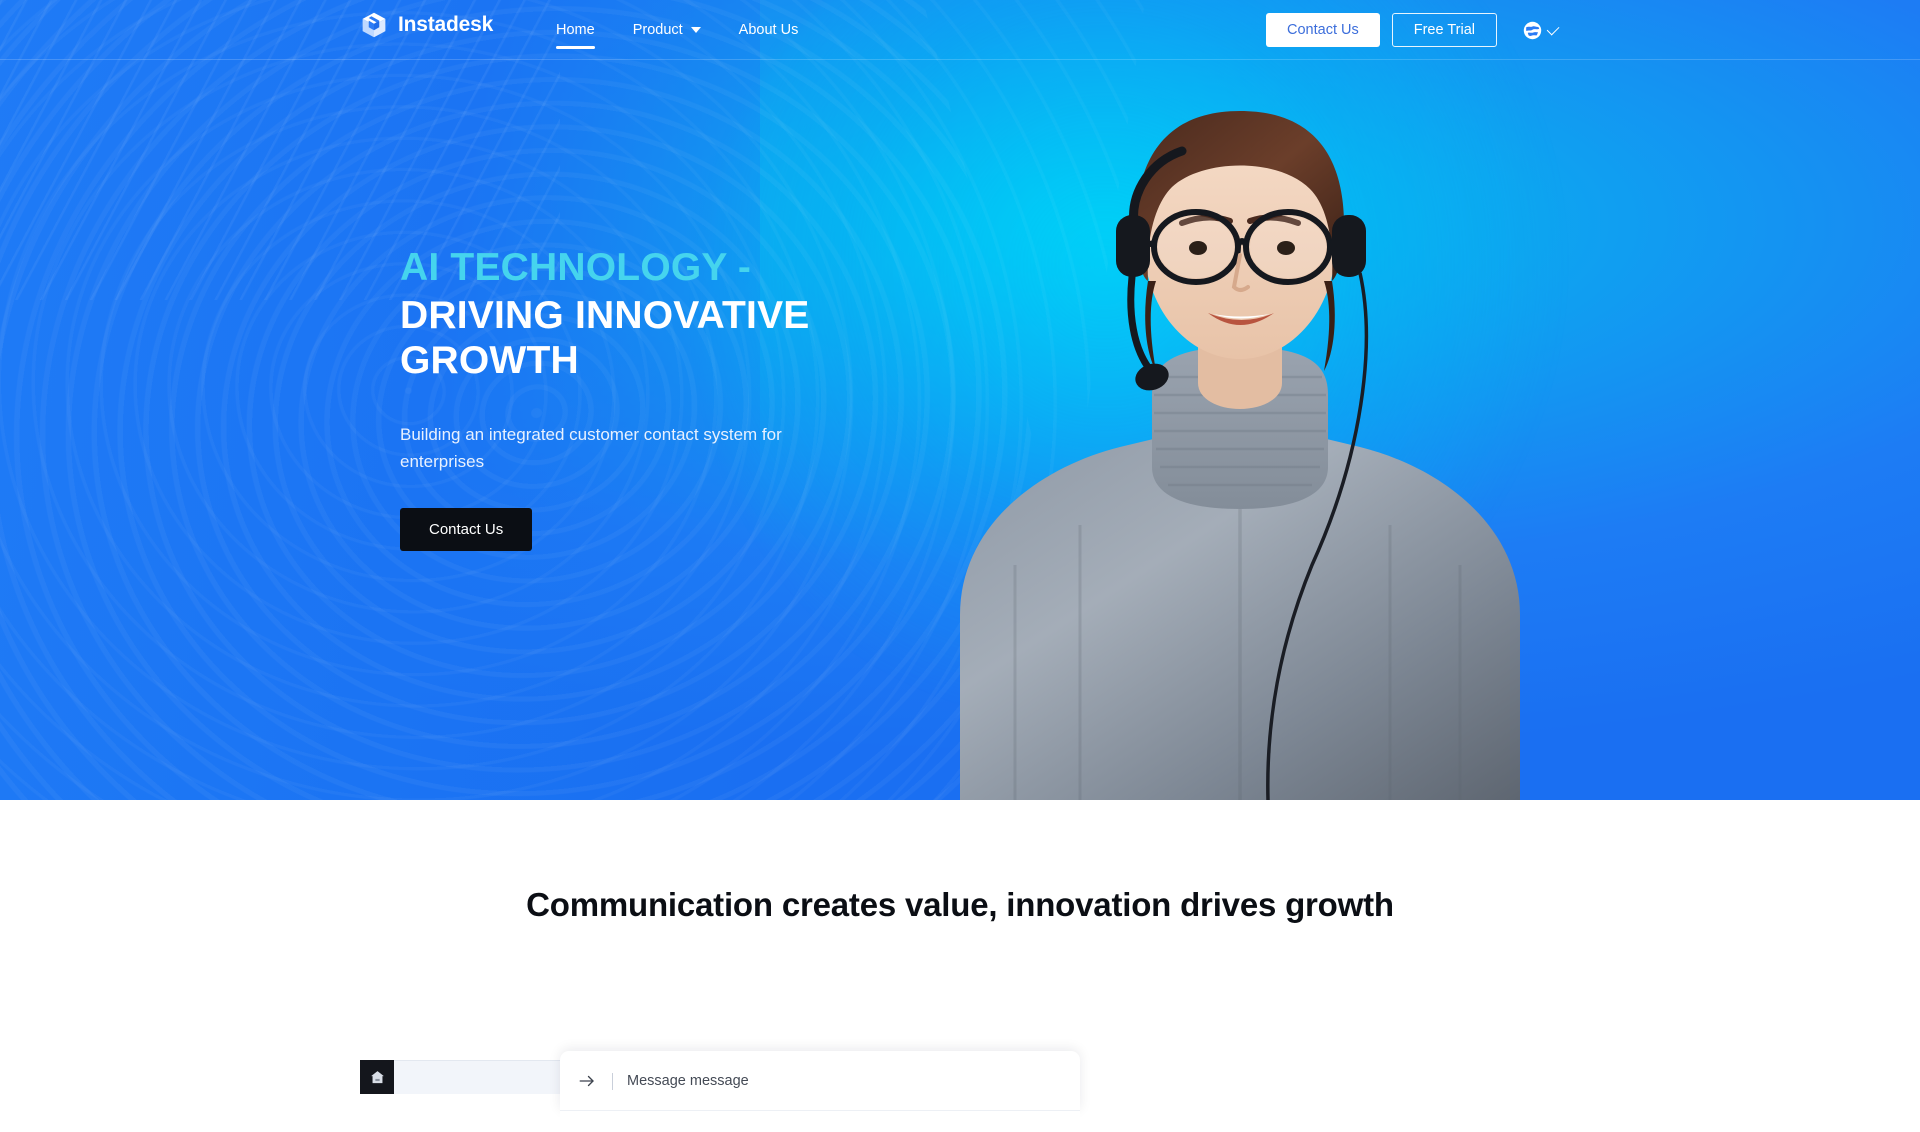  I want to click on chat-home-tile, so click(377, 1077).